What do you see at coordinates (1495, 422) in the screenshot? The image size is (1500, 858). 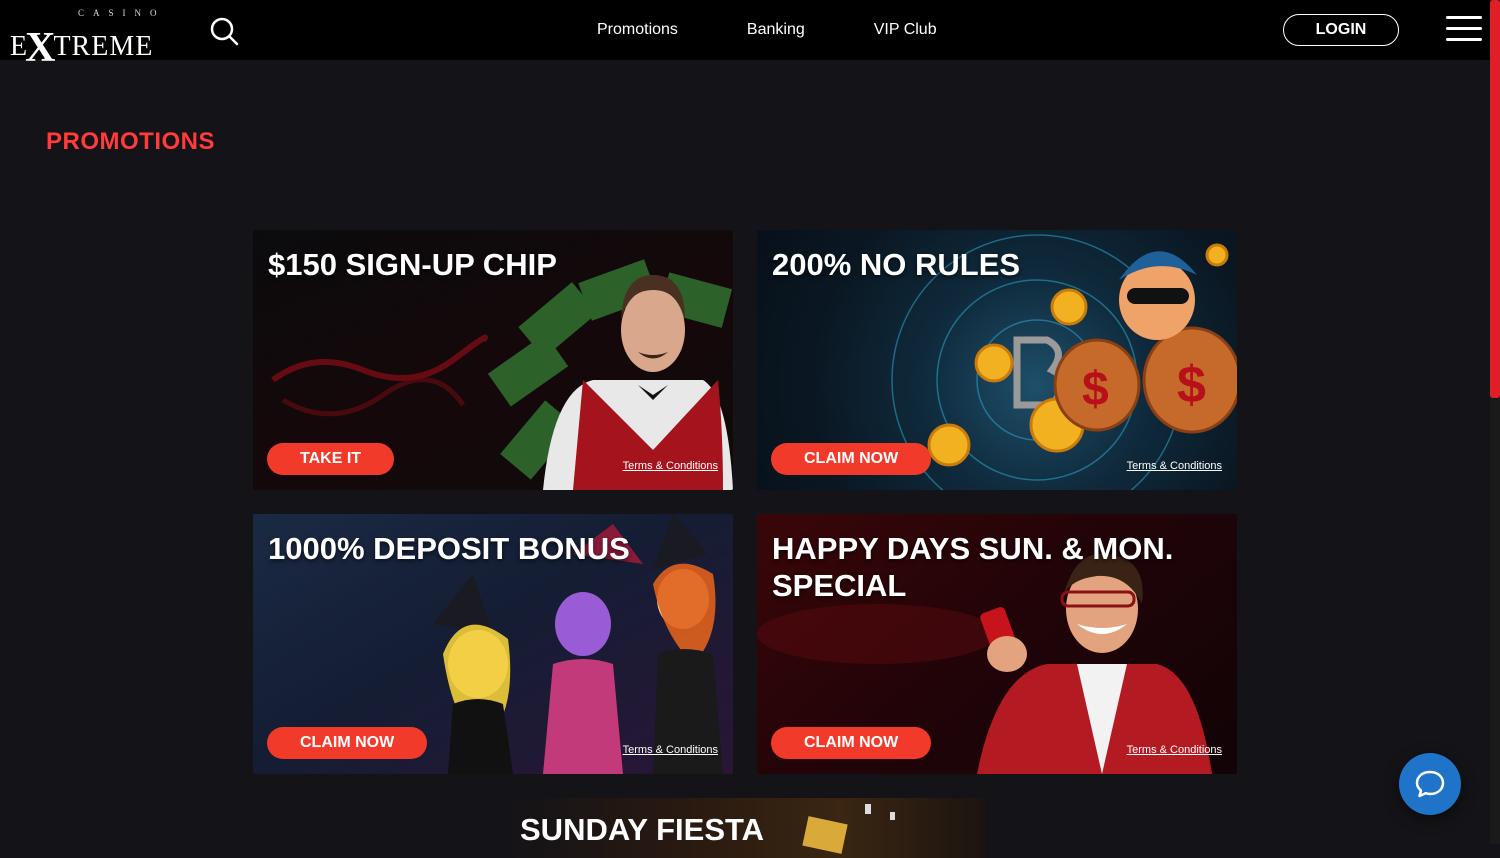 I see `page-scrollbar` at bounding box center [1495, 422].